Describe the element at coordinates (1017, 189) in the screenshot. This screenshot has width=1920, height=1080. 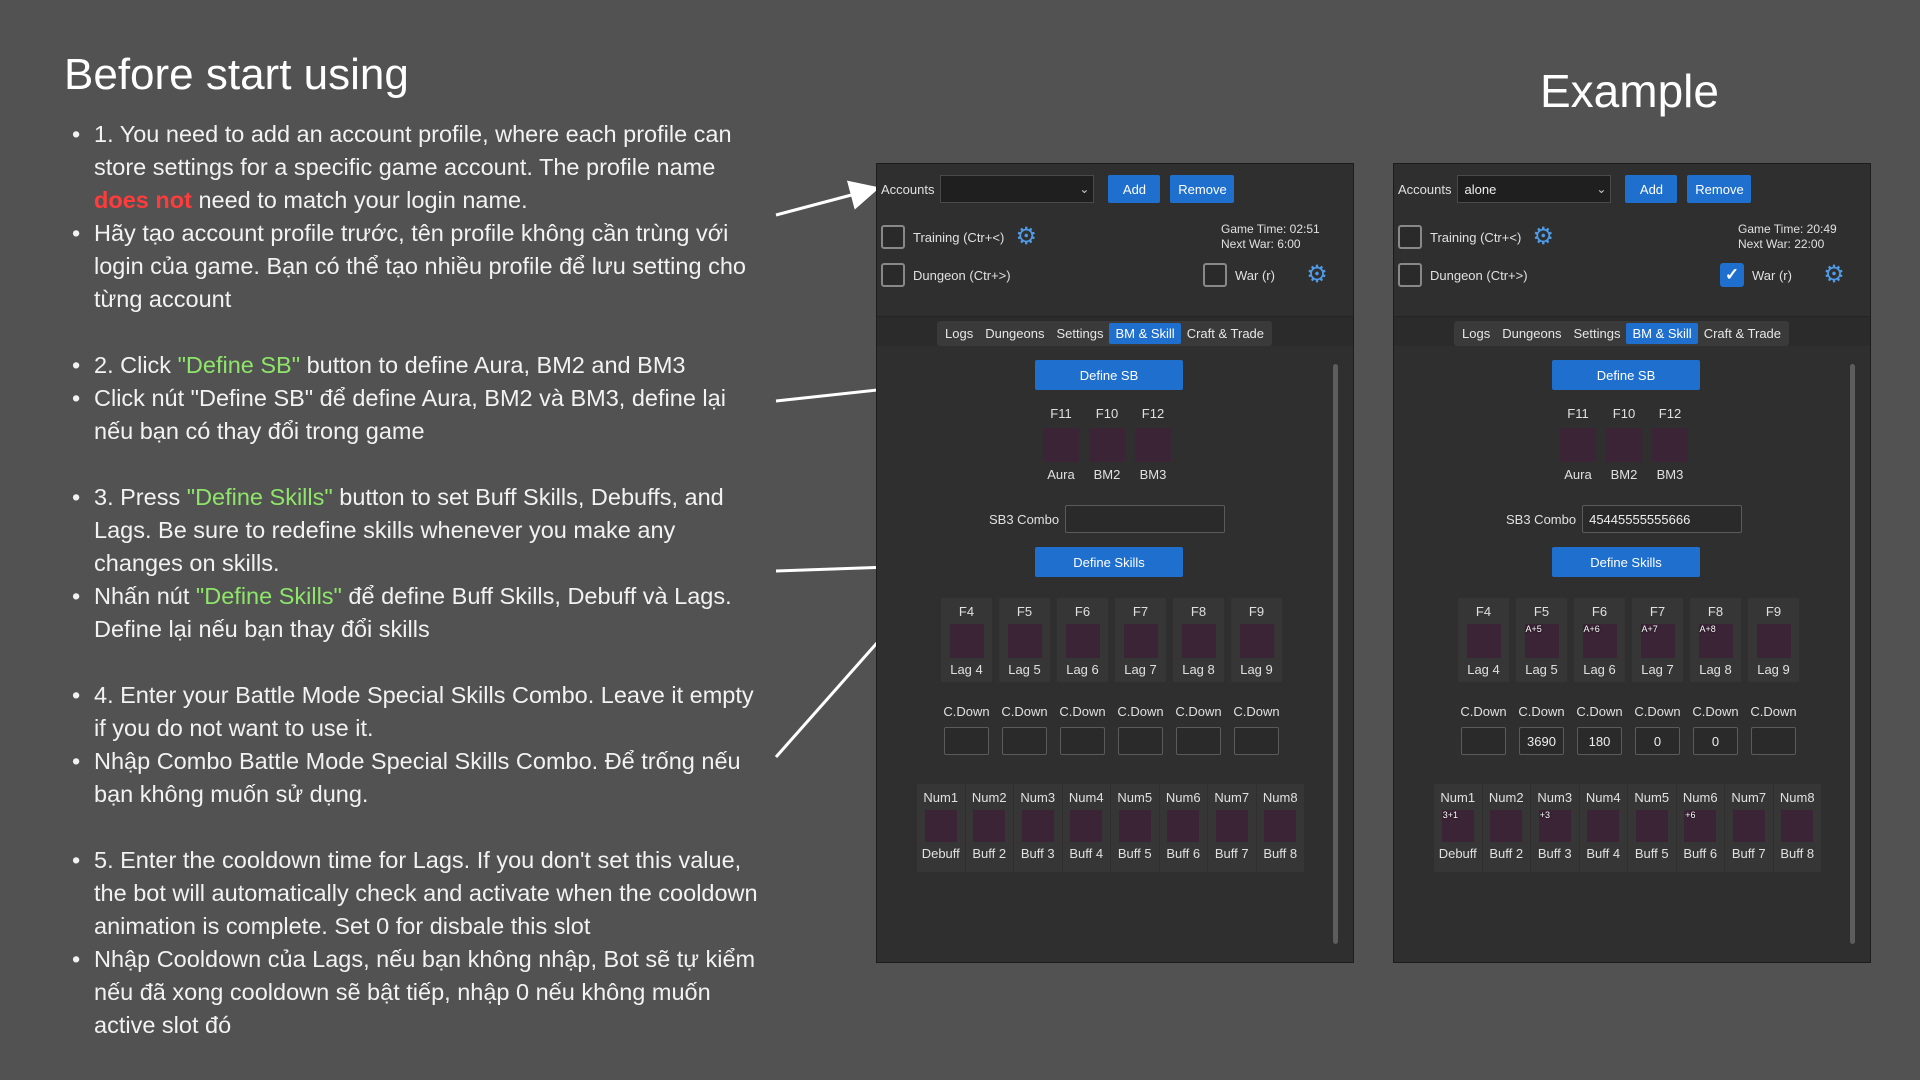
I see `accounts-dropdown: ⌄` at that location.